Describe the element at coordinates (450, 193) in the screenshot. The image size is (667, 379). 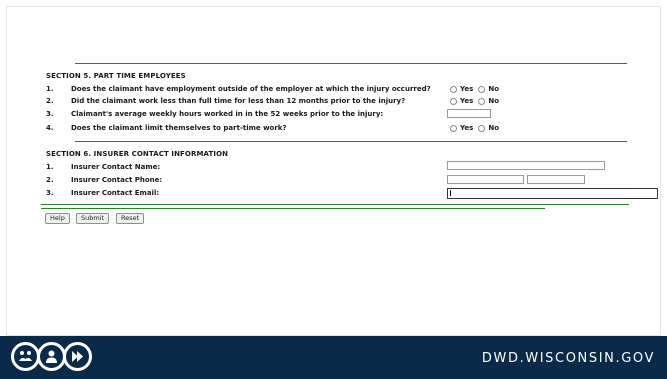
I see `text-cursor` at that location.